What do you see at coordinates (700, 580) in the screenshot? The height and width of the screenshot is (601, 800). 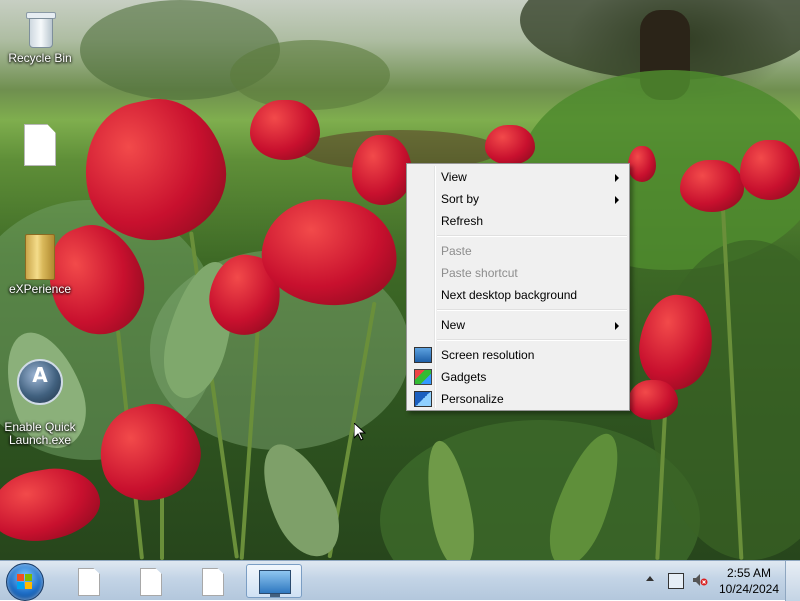 I see `volume-muted-icon` at bounding box center [700, 580].